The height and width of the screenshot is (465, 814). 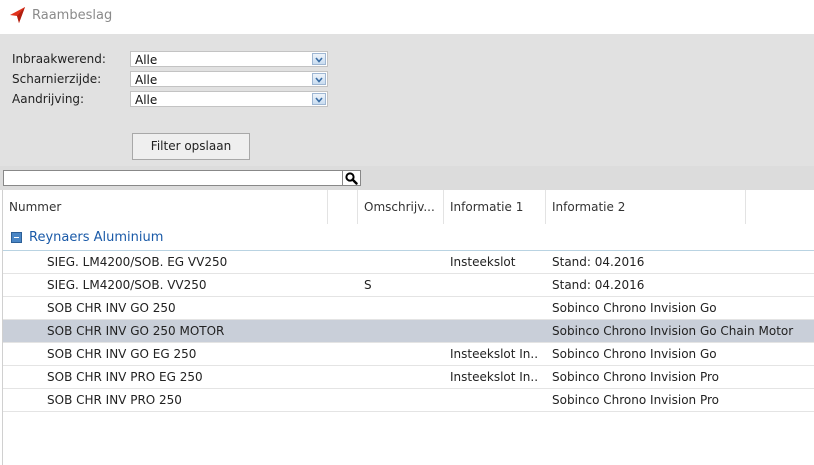 What do you see at coordinates (111, 308) in the screenshot?
I see `cell-nummer: SOB CHR INV GO 250` at bounding box center [111, 308].